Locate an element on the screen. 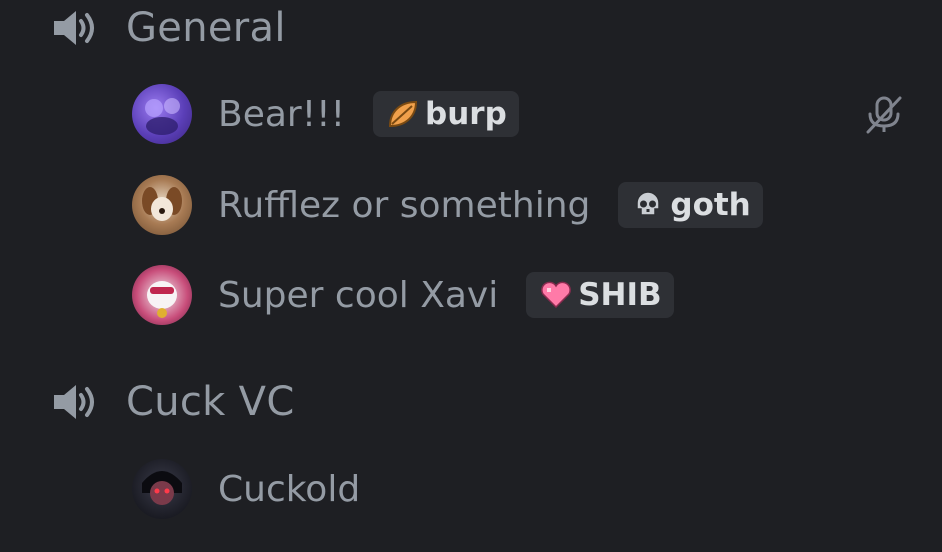 The height and width of the screenshot is (552, 942). user-tag: goth is located at coordinates (690, 205).